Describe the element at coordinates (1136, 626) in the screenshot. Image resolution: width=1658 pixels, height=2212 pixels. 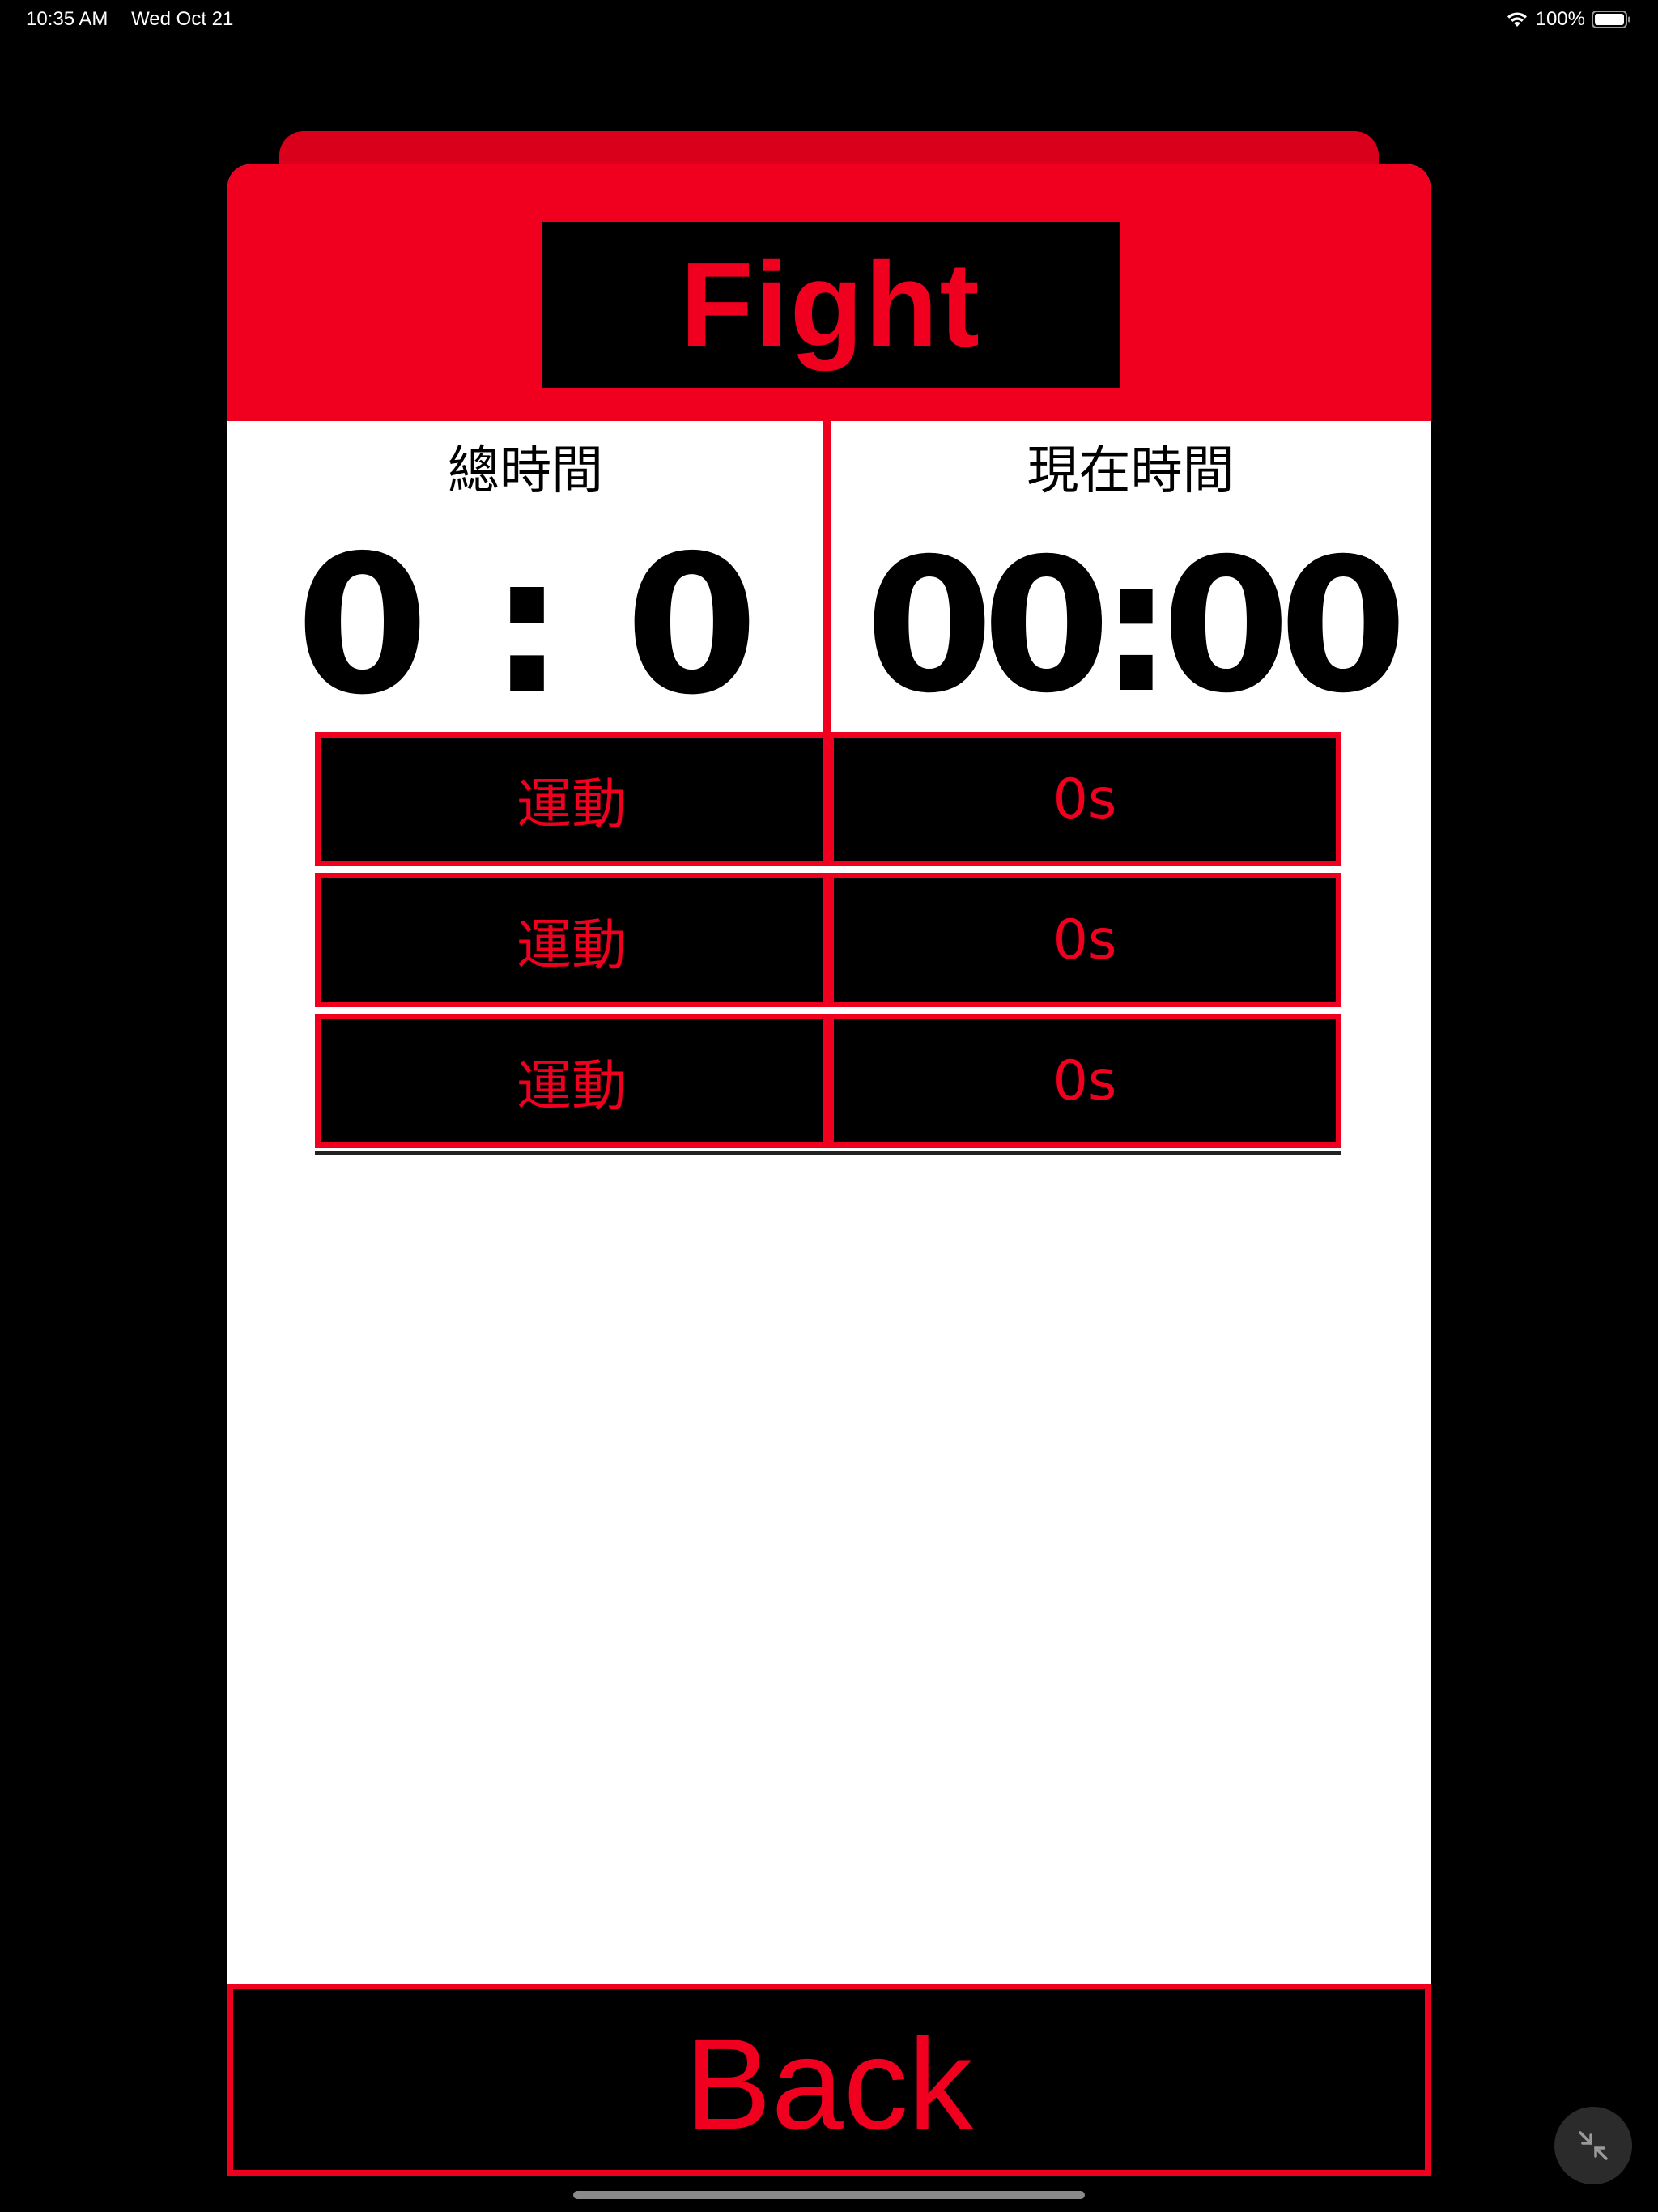
I see `current-time-value: 00:00` at that location.